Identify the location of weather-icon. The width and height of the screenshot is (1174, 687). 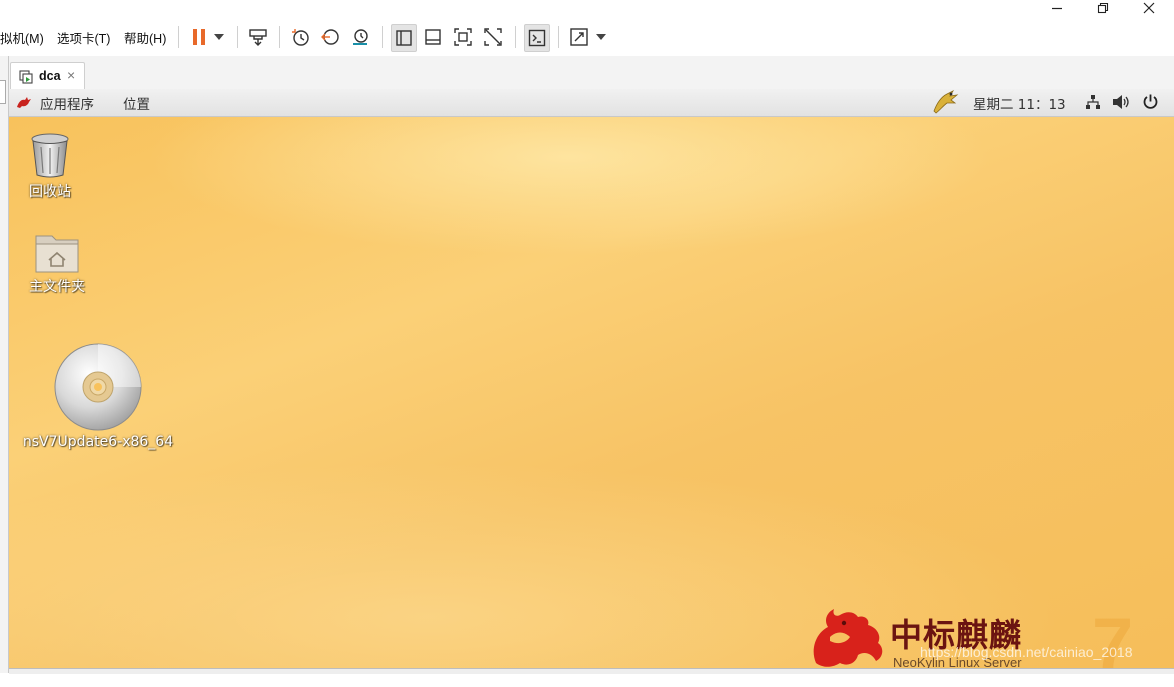
(945, 102).